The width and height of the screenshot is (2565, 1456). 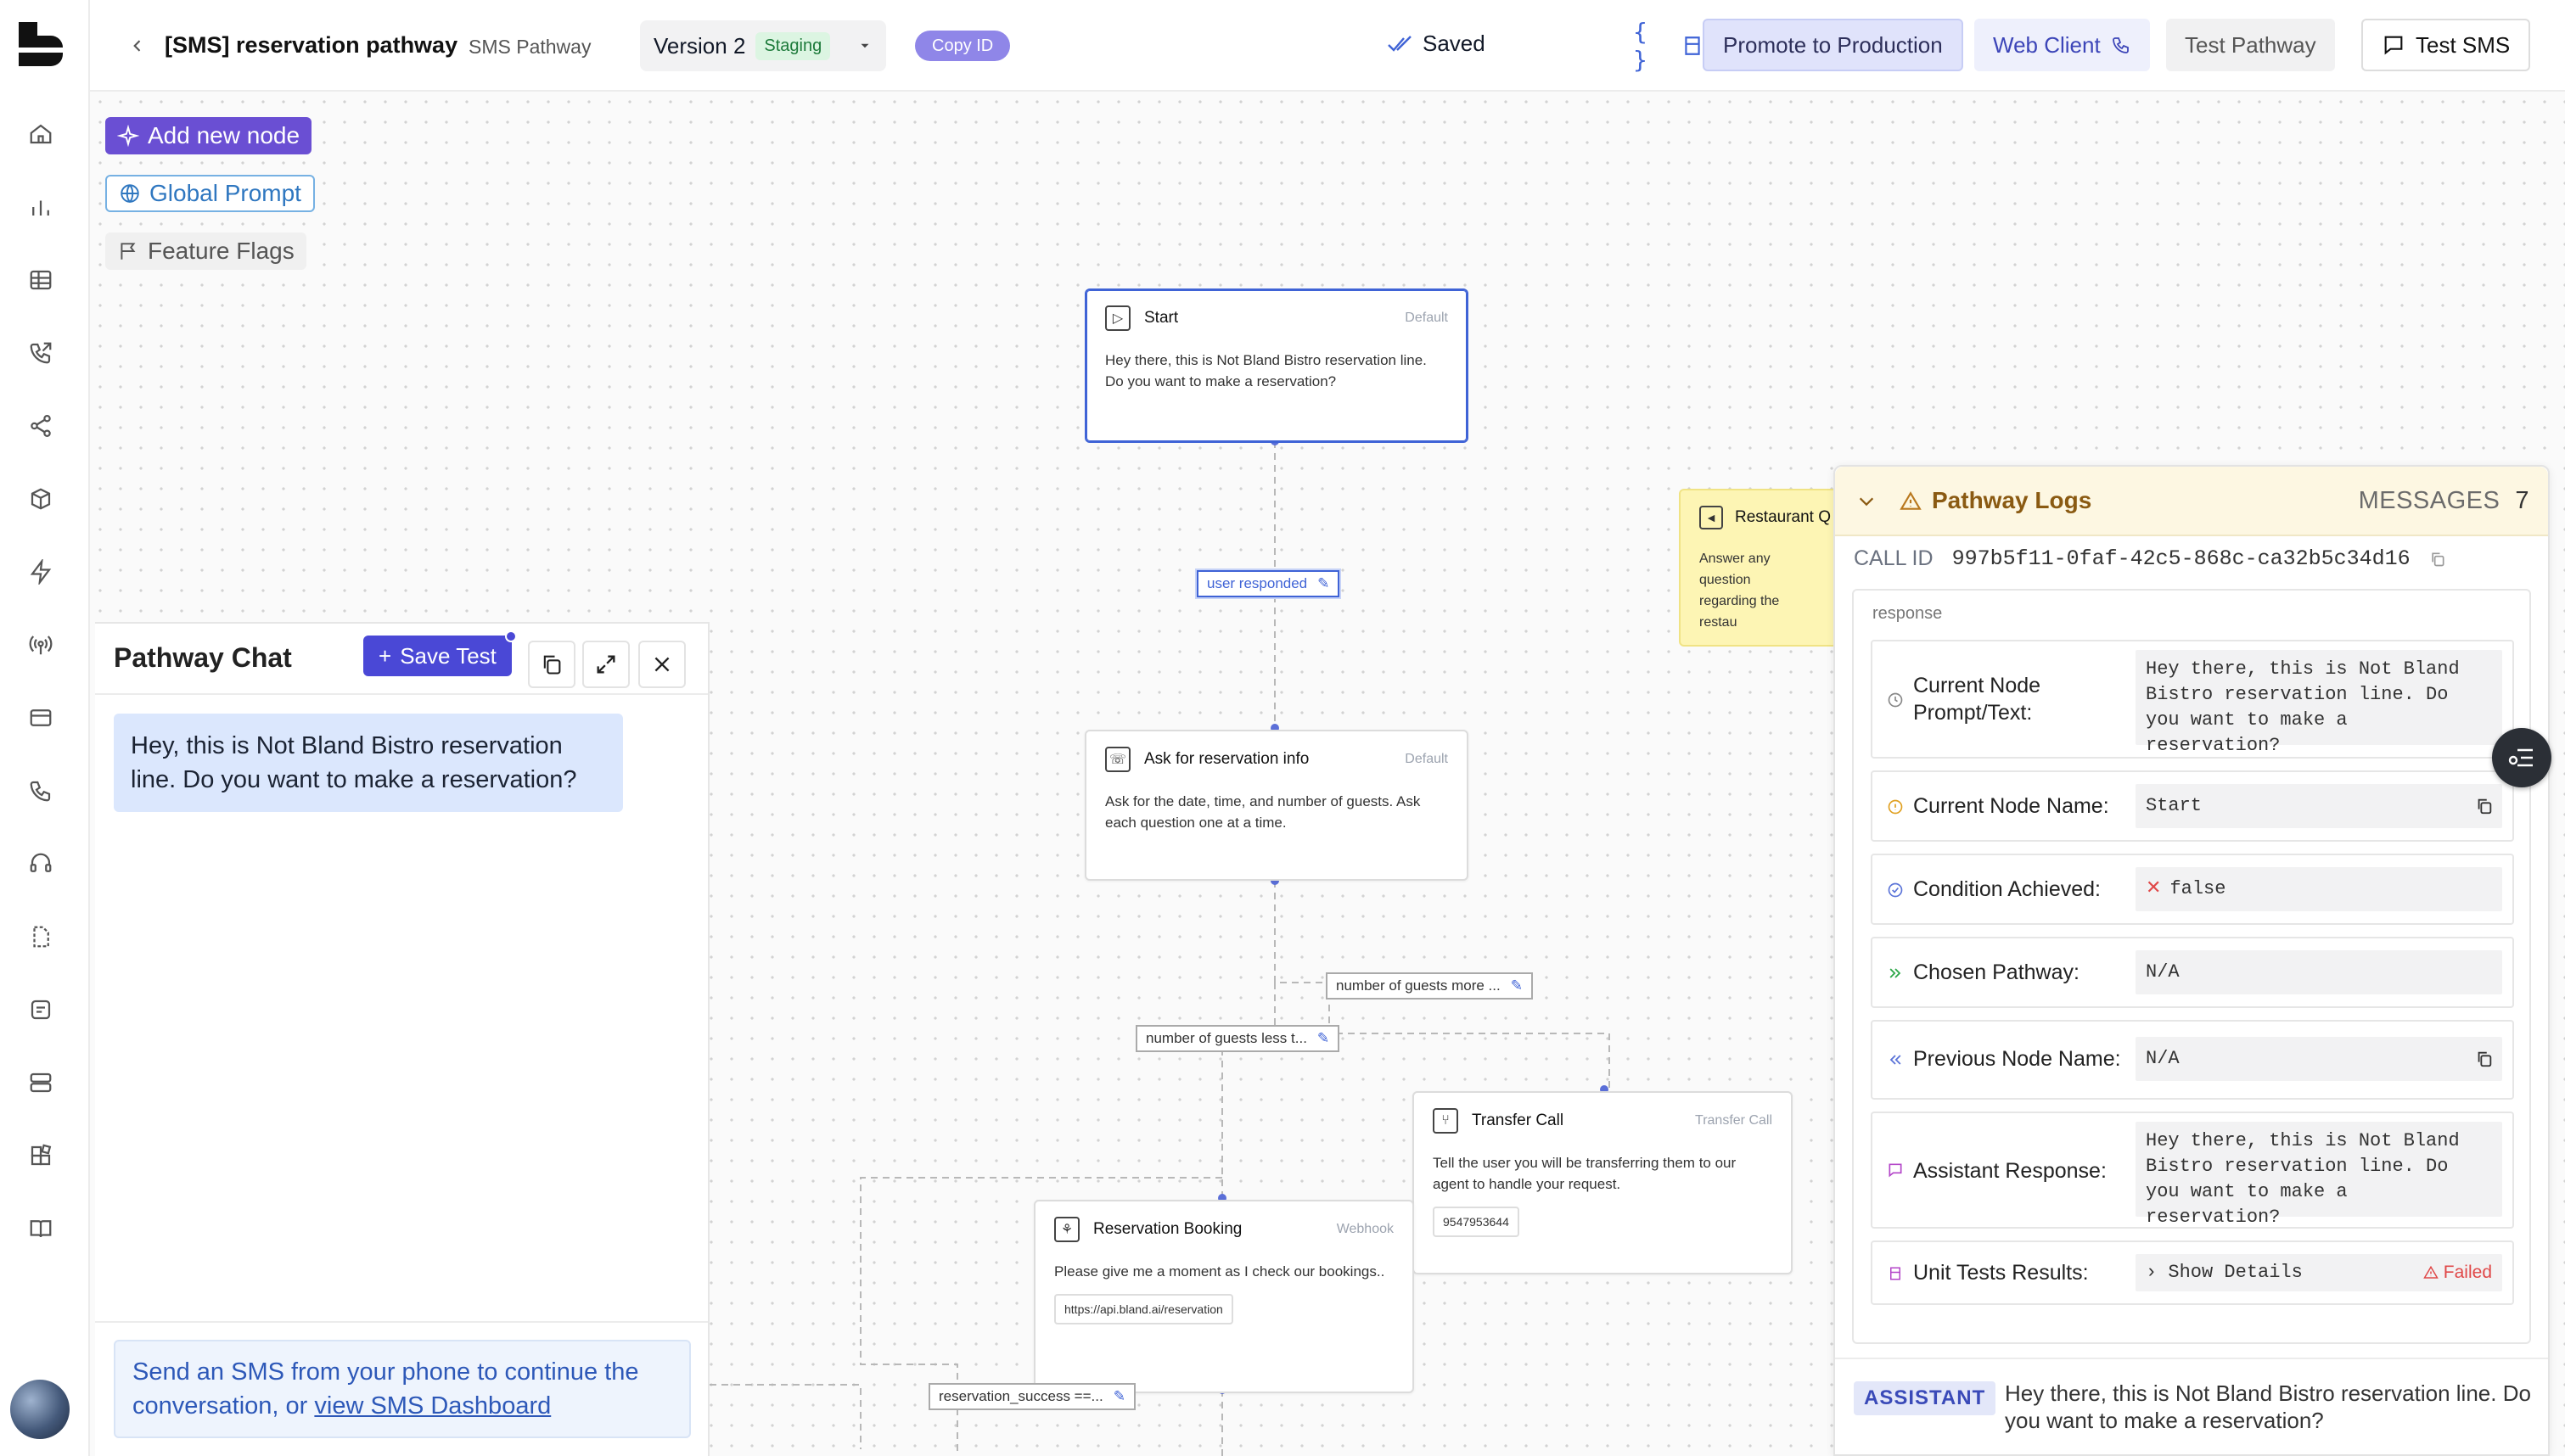 What do you see at coordinates (2446, 45) in the screenshot?
I see `test-sms-button: Test SMS` at bounding box center [2446, 45].